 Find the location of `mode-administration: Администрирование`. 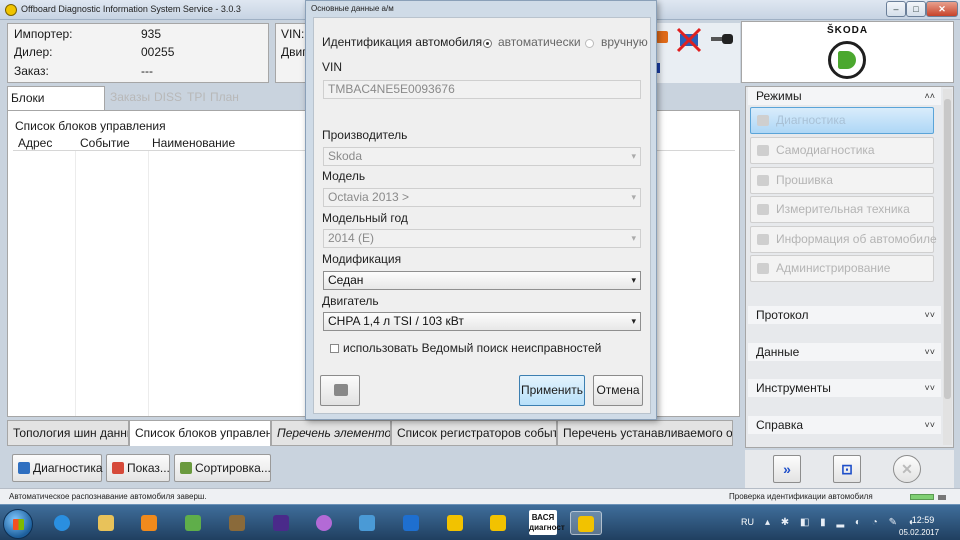

mode-administration: Администрирование is located at coordinates (842, 268).